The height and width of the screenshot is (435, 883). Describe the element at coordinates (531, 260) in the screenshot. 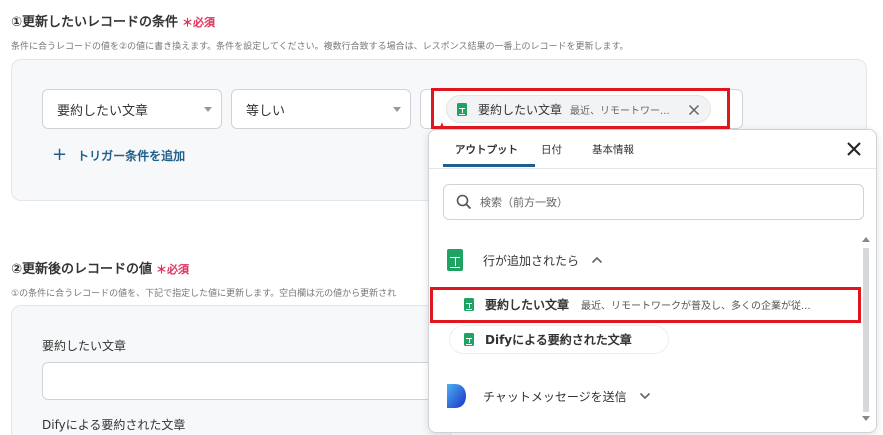

I see `group-label: 行が追加されたら` at that location.